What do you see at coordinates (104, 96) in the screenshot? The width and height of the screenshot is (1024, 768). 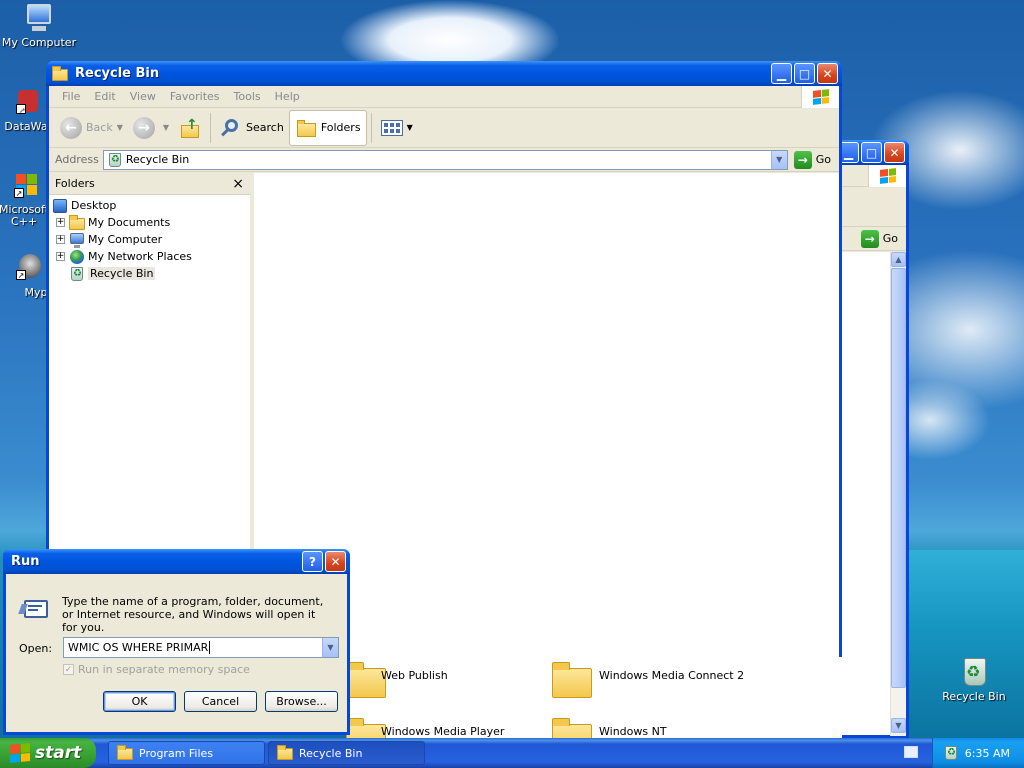 I see `menu-edit: Edit` at bounding box center [104, 96].